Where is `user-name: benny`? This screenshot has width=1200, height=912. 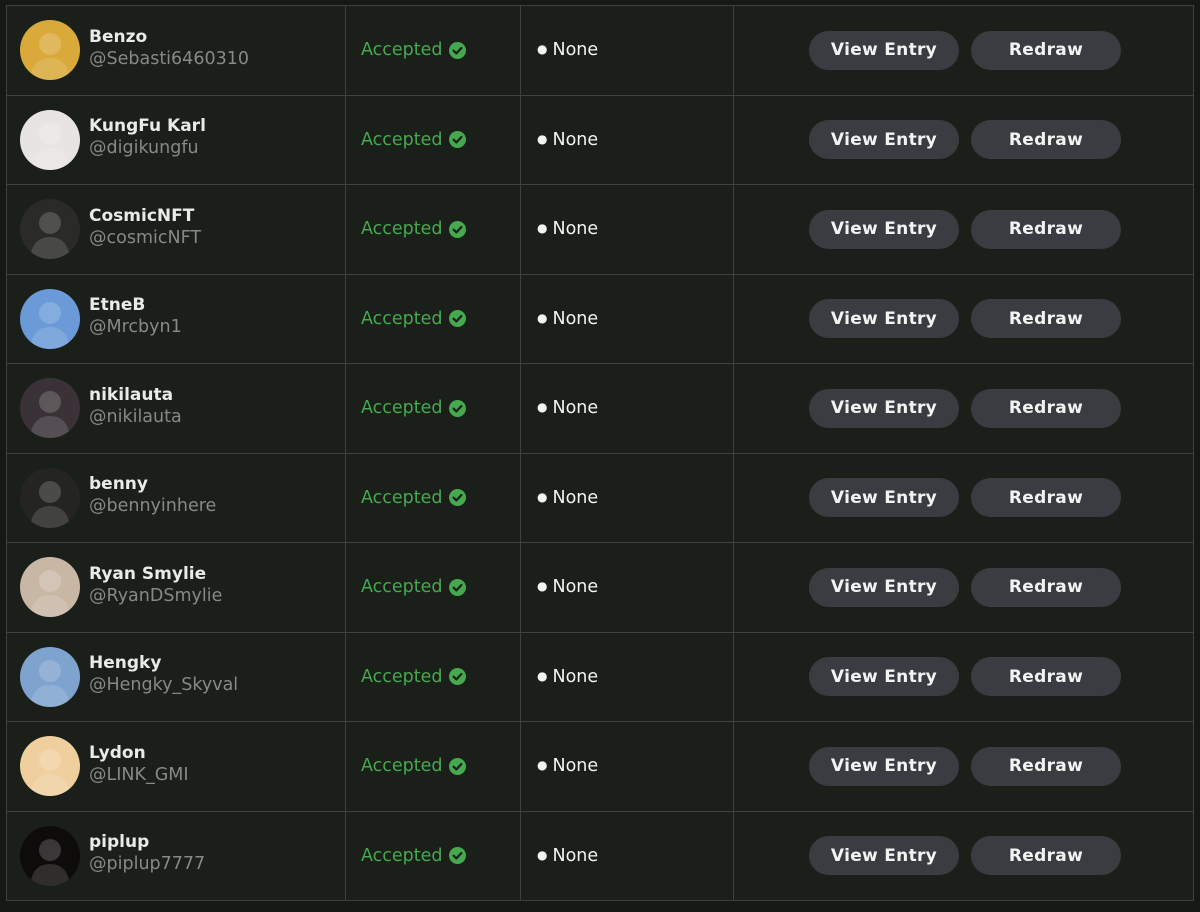
user-name: benny is located at coordinates (152, 484).